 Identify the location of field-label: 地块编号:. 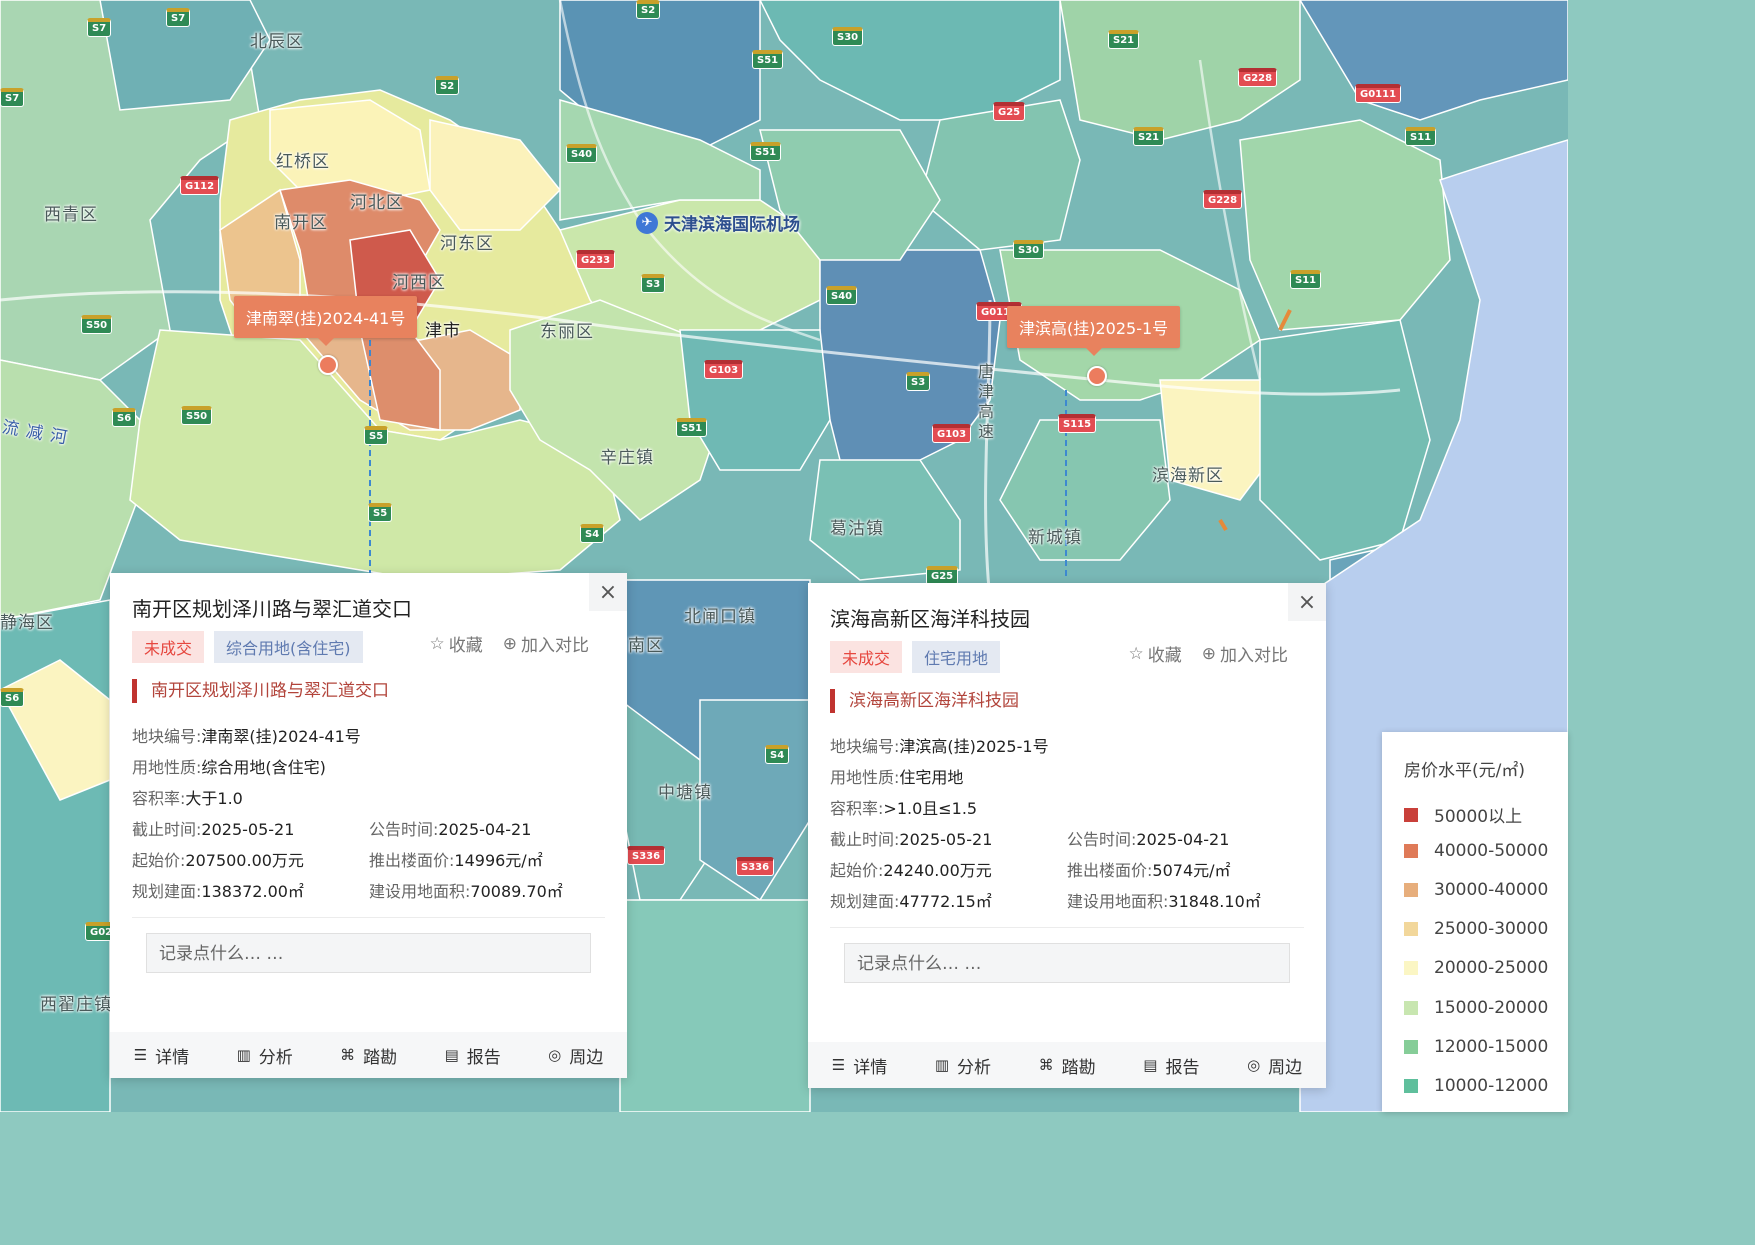
(865, 746).